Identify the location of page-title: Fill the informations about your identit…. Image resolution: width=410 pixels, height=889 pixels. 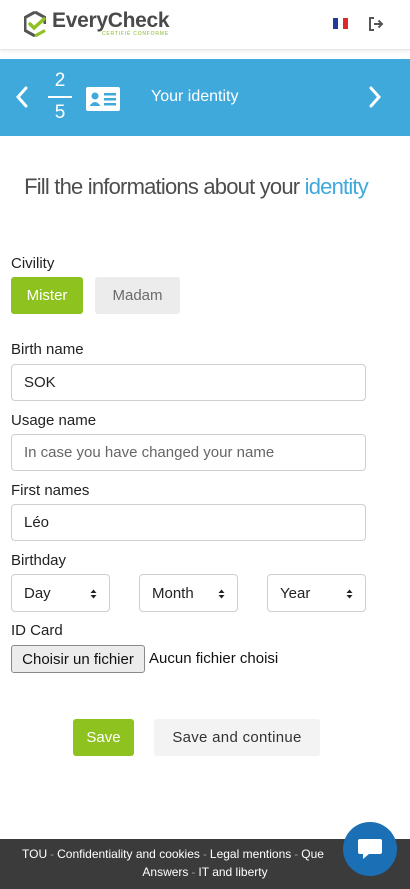
(196, 187).